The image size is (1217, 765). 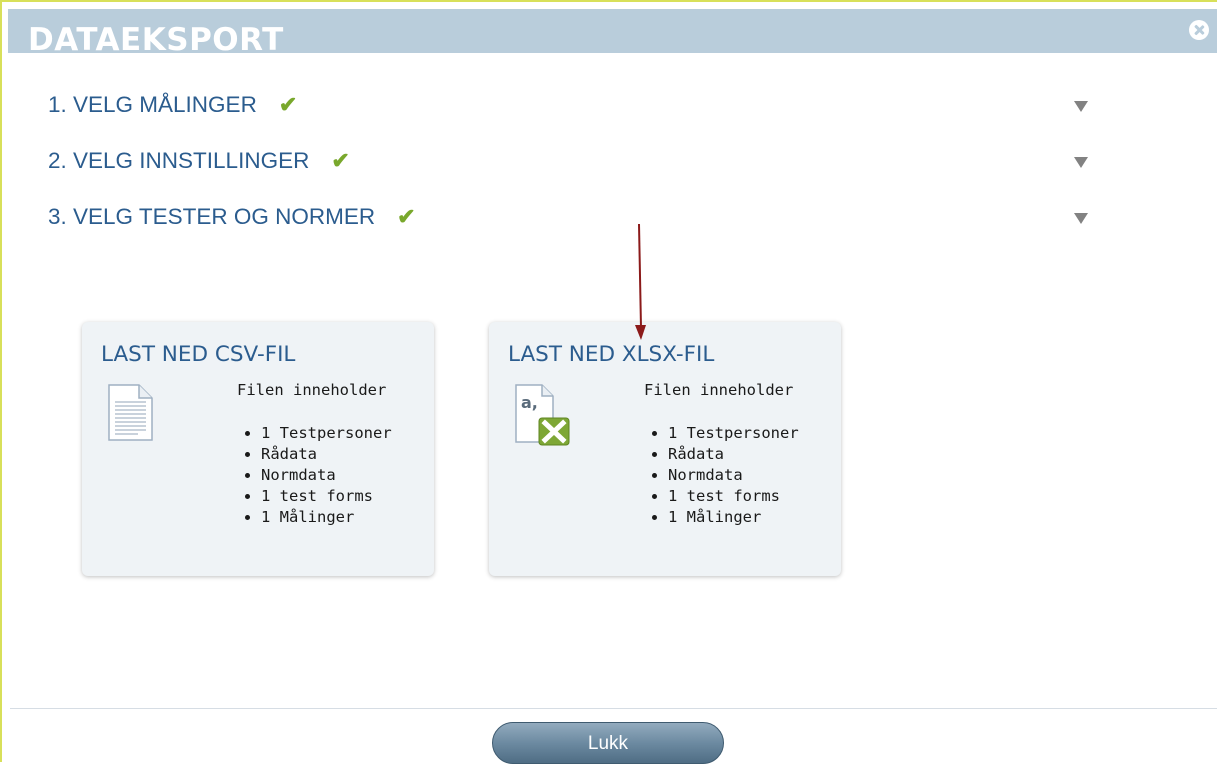 I want to click on card-title: LAST NED XLSX-FIL, so click(x=611, y=355).